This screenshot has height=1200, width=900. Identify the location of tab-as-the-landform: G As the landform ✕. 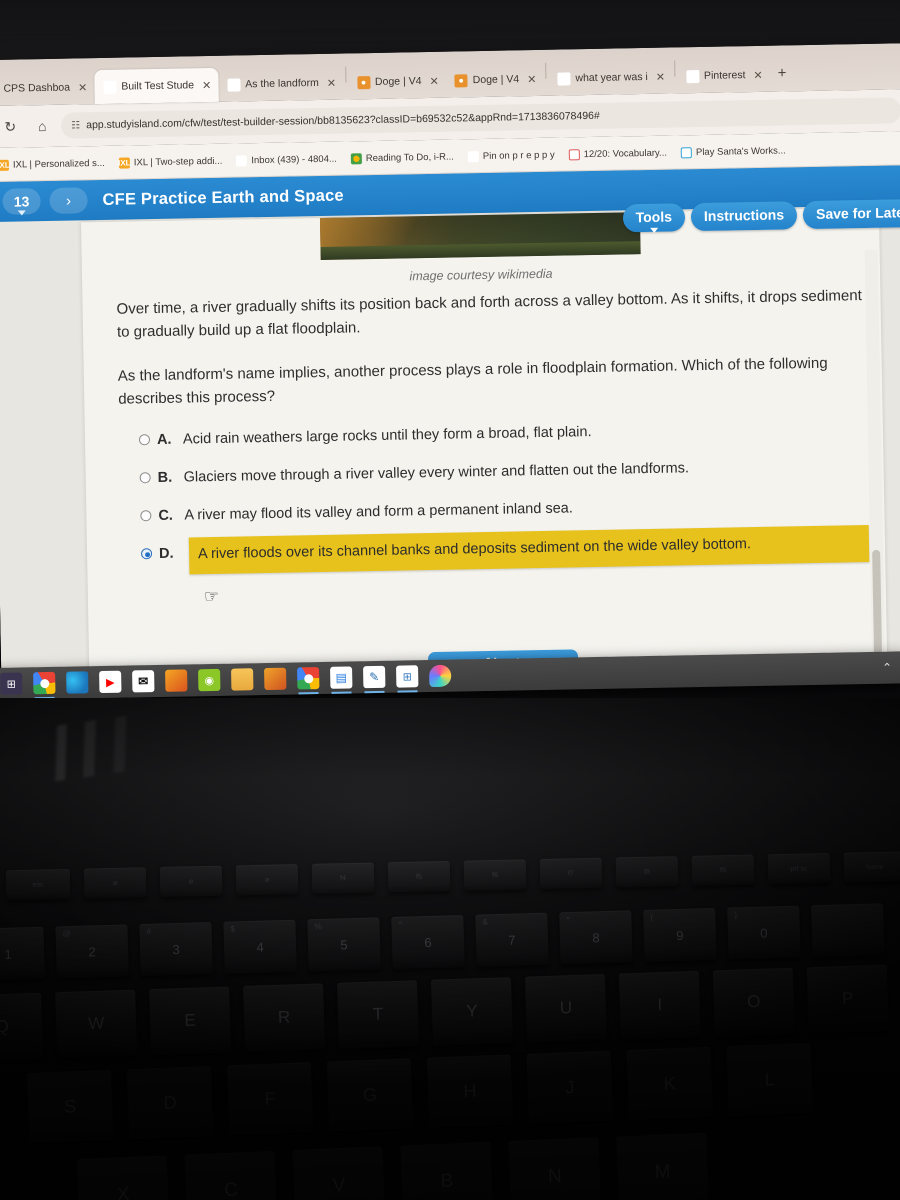
(280, 84).